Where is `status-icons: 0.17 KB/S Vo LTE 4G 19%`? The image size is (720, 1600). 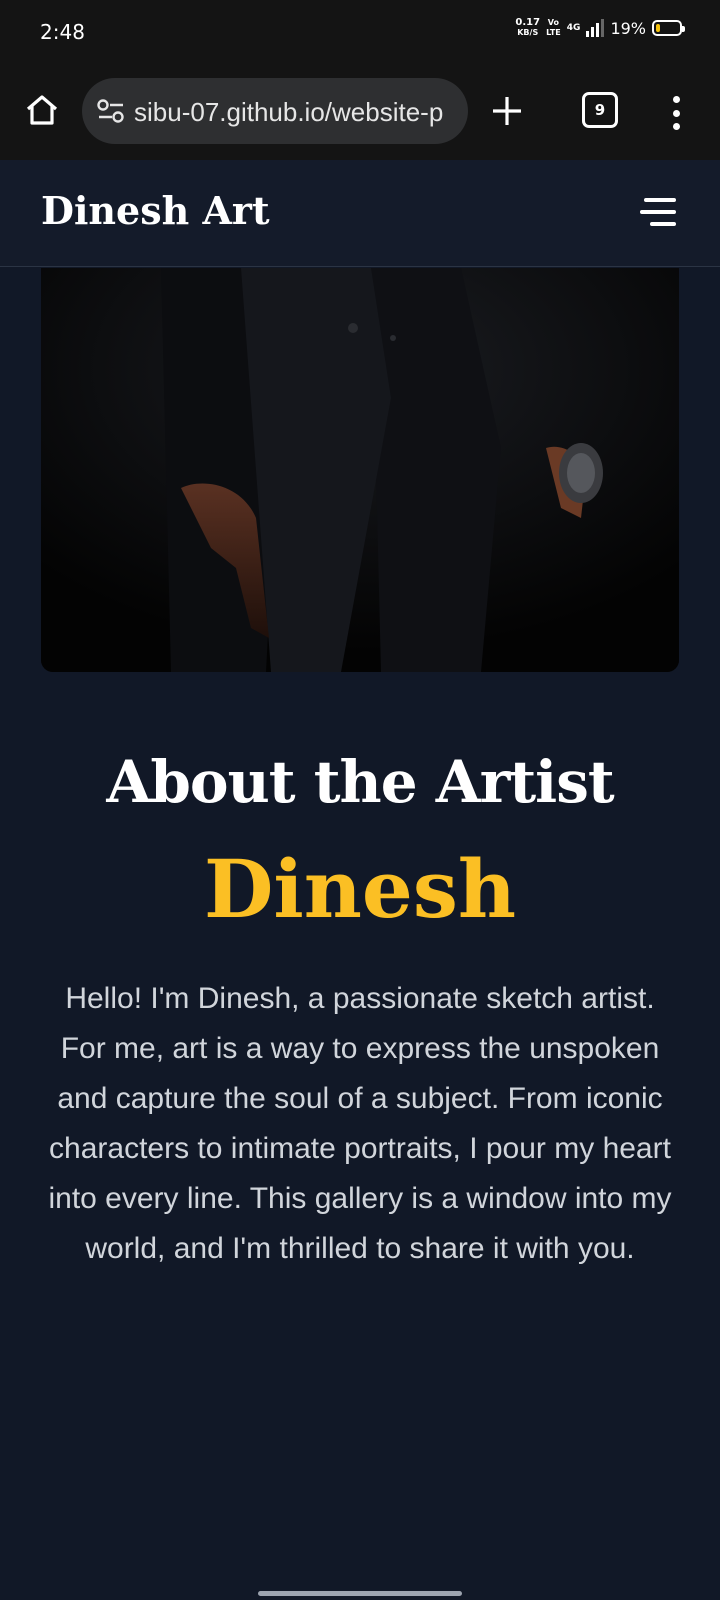
status-icons: 0.17 KB/S Vo LTE 4G 19% is located at coordinates (600, 27).